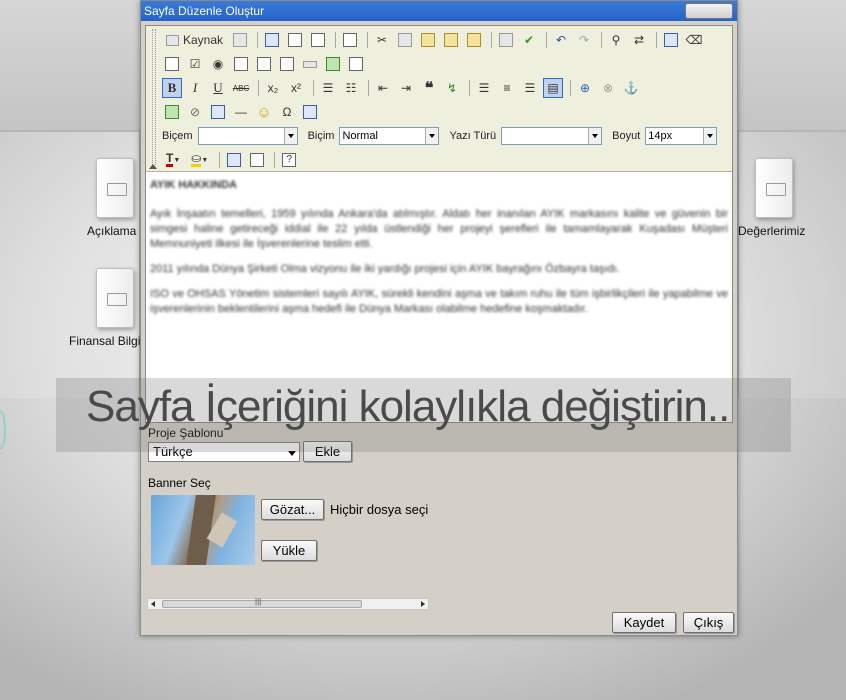 This screenshot has height=700, width=846. Describe the element at coordinates (241, 112) in the screenshot. I see `horizontal-rule-button: —` at that location.